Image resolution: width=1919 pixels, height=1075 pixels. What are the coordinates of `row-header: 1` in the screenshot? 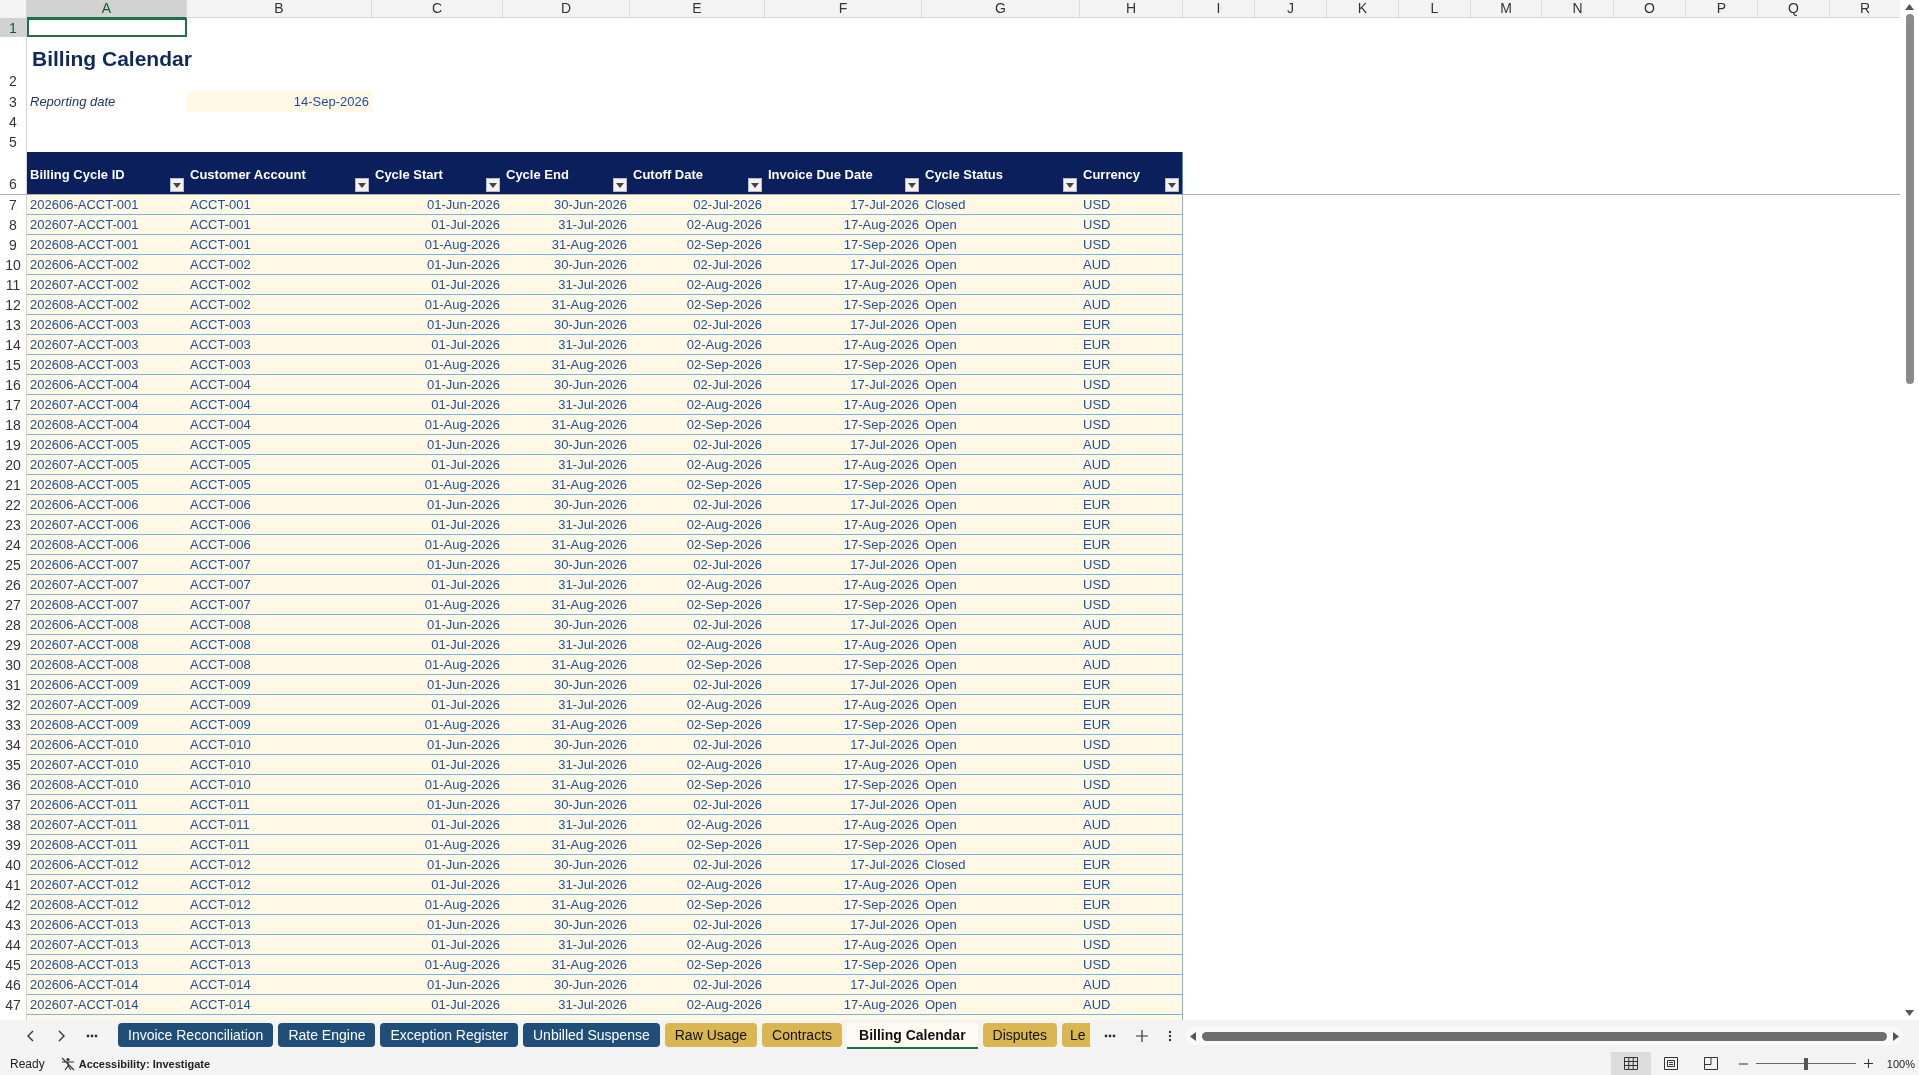 It's located at (13, 27).